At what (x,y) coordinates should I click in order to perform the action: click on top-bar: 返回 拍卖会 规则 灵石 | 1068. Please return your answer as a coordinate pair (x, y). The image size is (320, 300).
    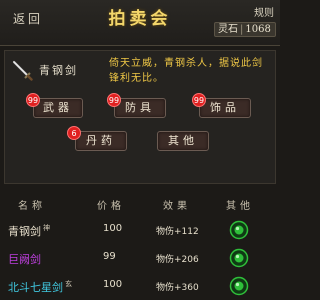
    Looking at the image, I should click on (140, 23).